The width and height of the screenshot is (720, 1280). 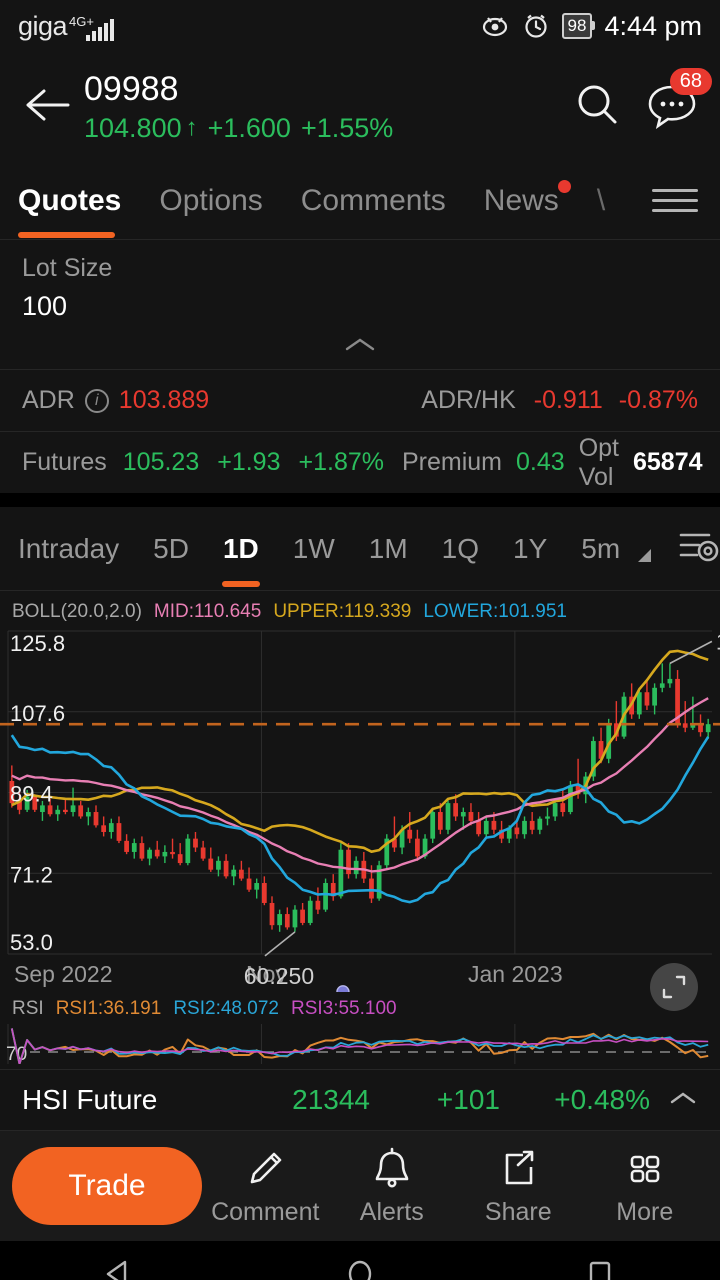 I want to click on bottom-action-bar: Trade Comment Alerts Share More, so click(x=360, y=1186).